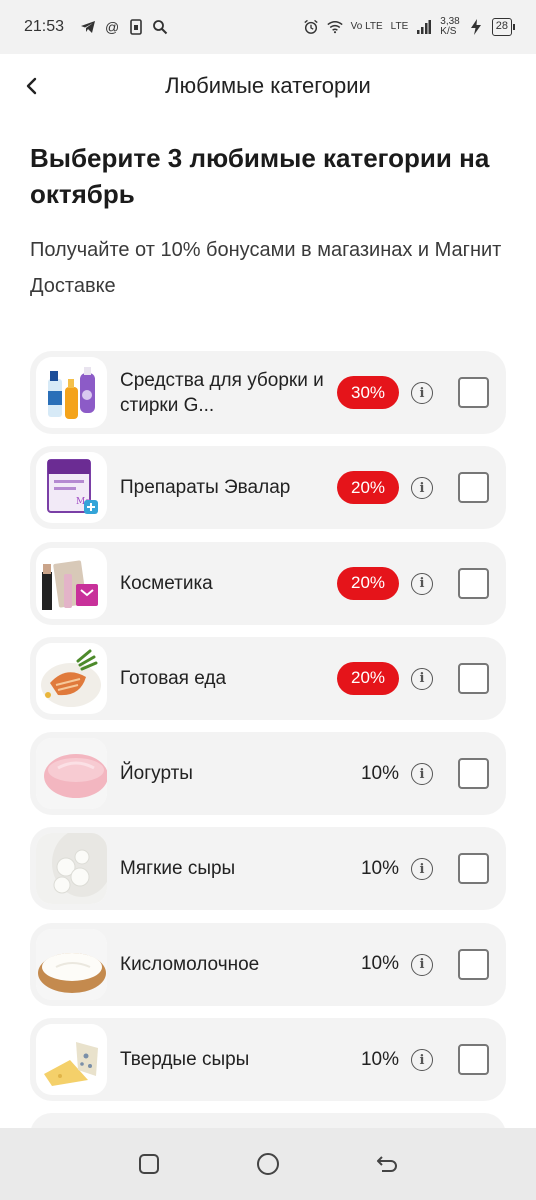 This screenshot has width=536, height=1200. Describe the element at coordinates (88, 27) in the screenshot. I see `telegram-icon` at that location.